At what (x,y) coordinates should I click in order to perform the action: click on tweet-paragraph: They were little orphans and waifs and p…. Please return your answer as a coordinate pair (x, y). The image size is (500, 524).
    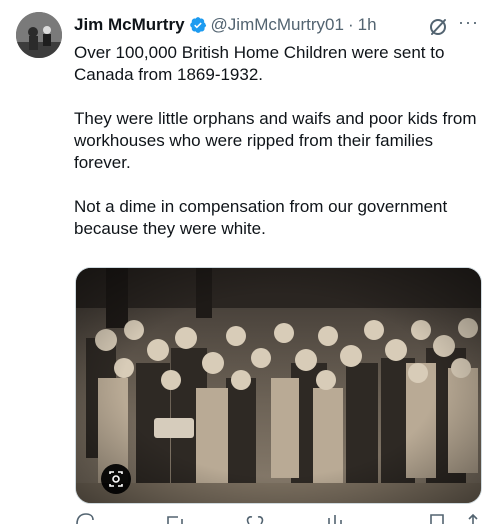
    Looking at the image, I should click on (275, 140).